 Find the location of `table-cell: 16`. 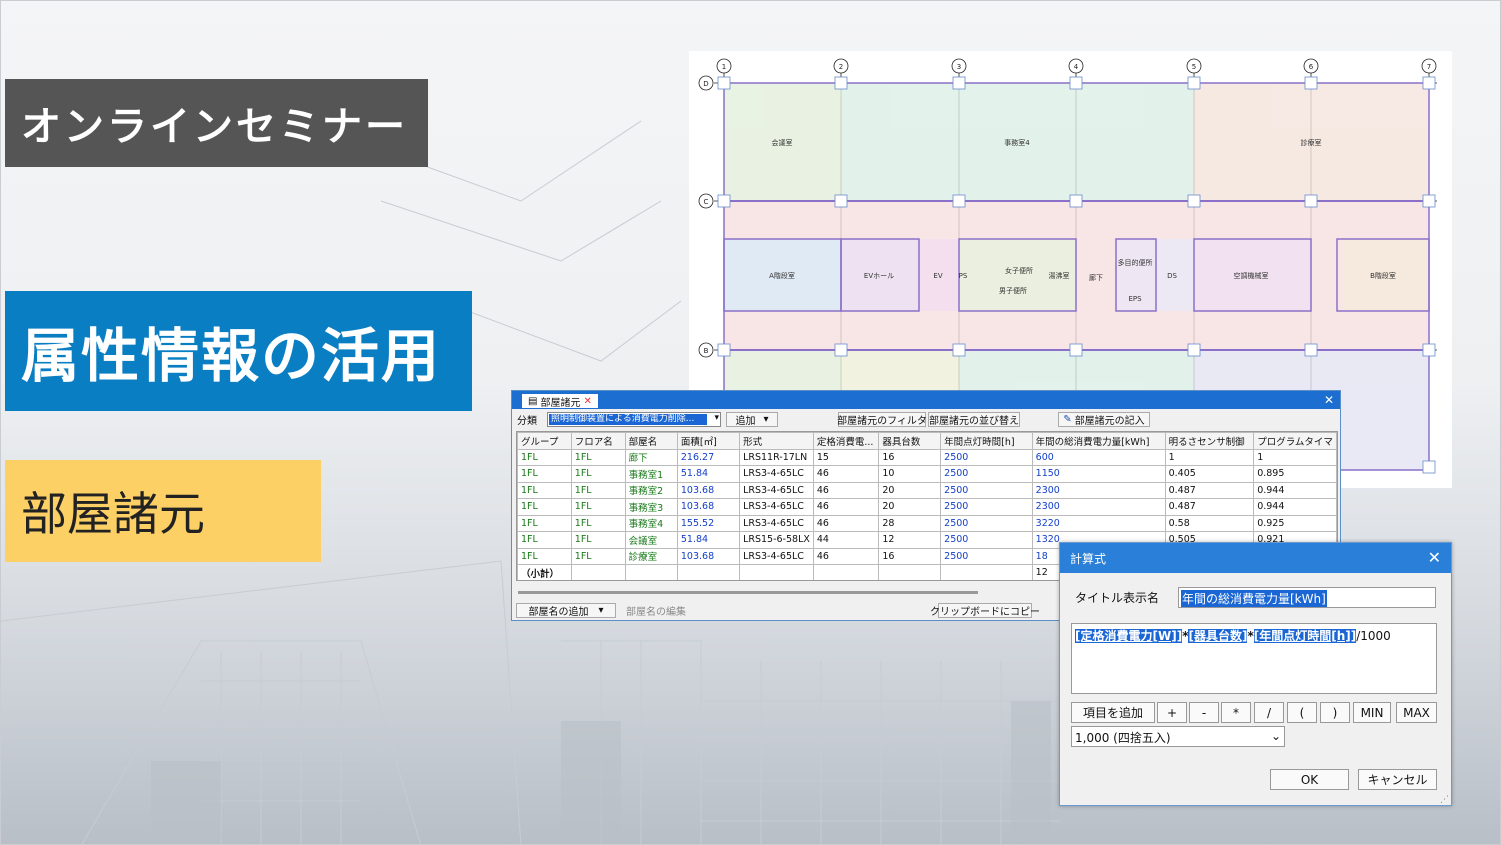

table-cell: 16 is located at coordinates (910, 556).